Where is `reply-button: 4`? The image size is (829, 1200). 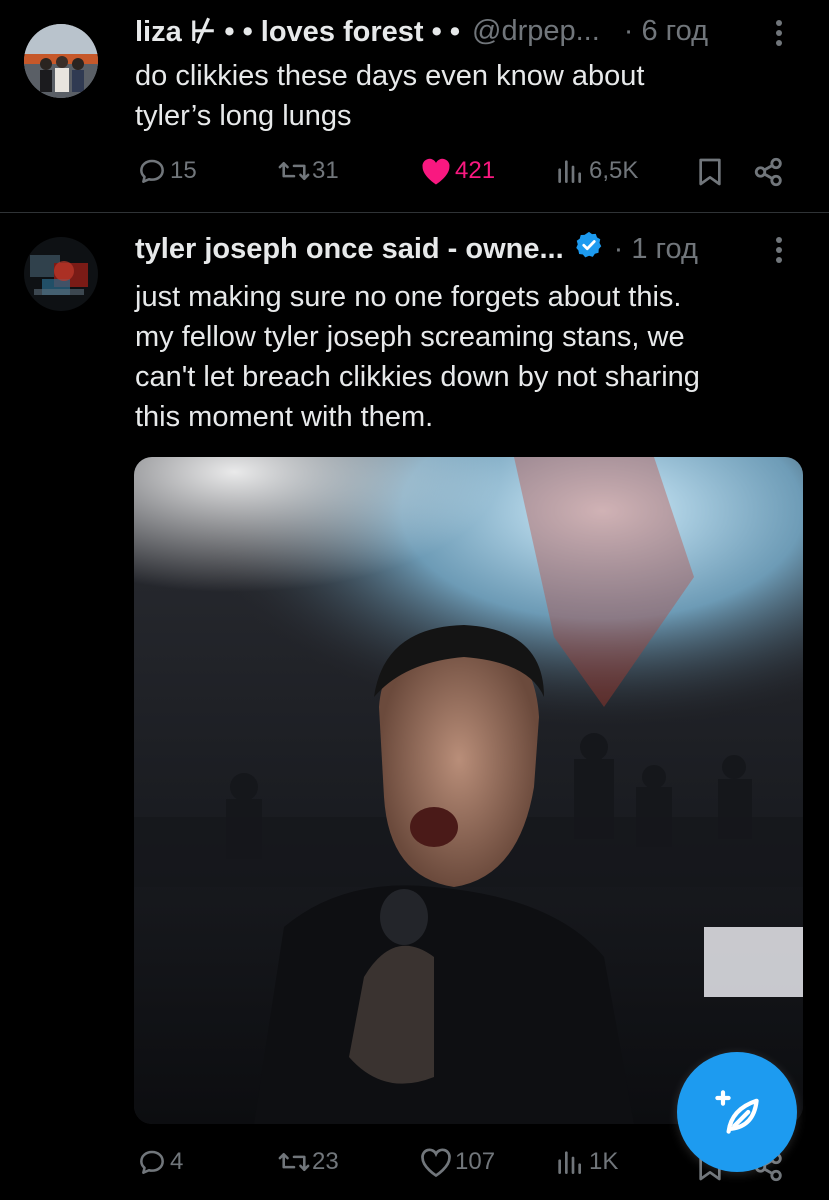
reply-button: 4 is located at coordinates (159, 1162).